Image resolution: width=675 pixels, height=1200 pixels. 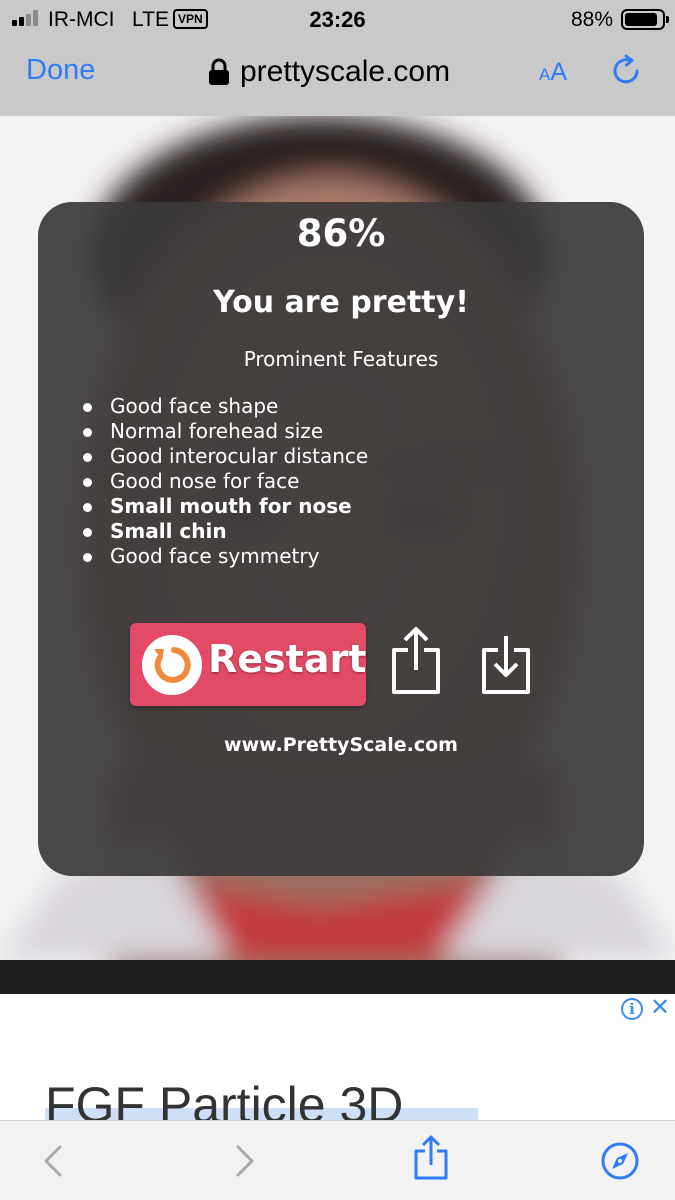 What do you see at coordinates (341, 745) in the screenshot?
I see `site-link: www.PrettyScale.com` at bounding box center [341, 745].